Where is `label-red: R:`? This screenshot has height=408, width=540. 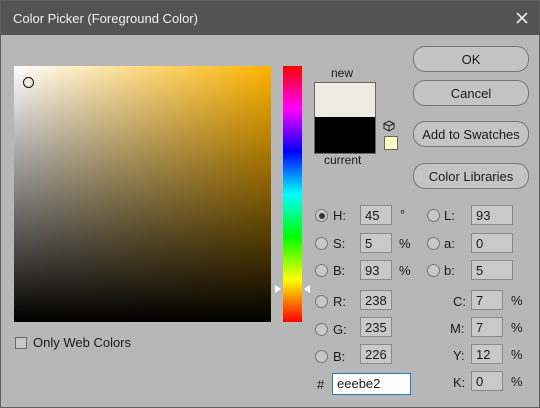 label-red: R: is located at coordinates (339, 301).